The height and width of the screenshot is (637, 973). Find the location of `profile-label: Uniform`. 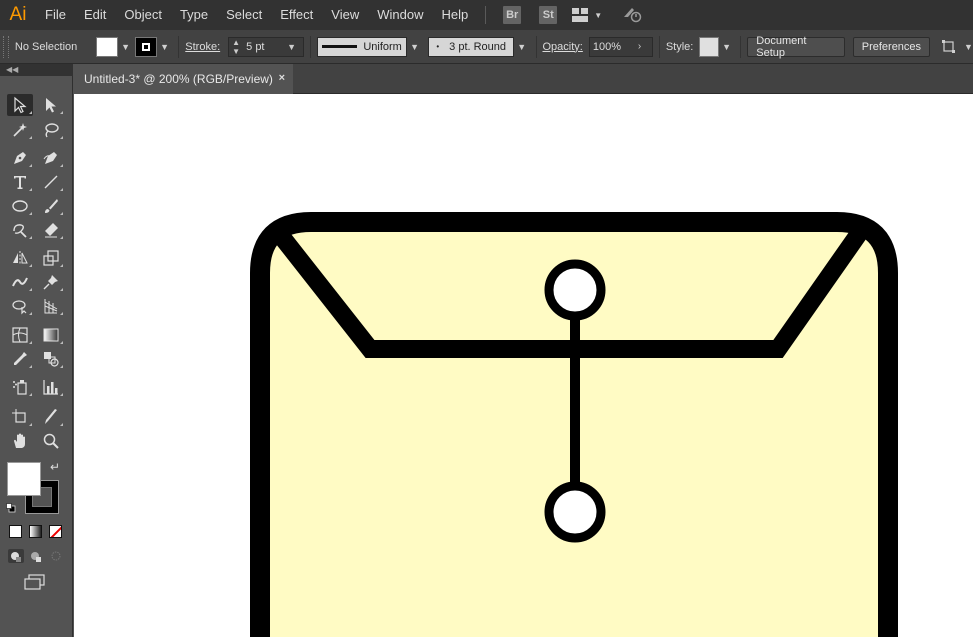

profile-label: Uniform is located at coordinates (382, 46).